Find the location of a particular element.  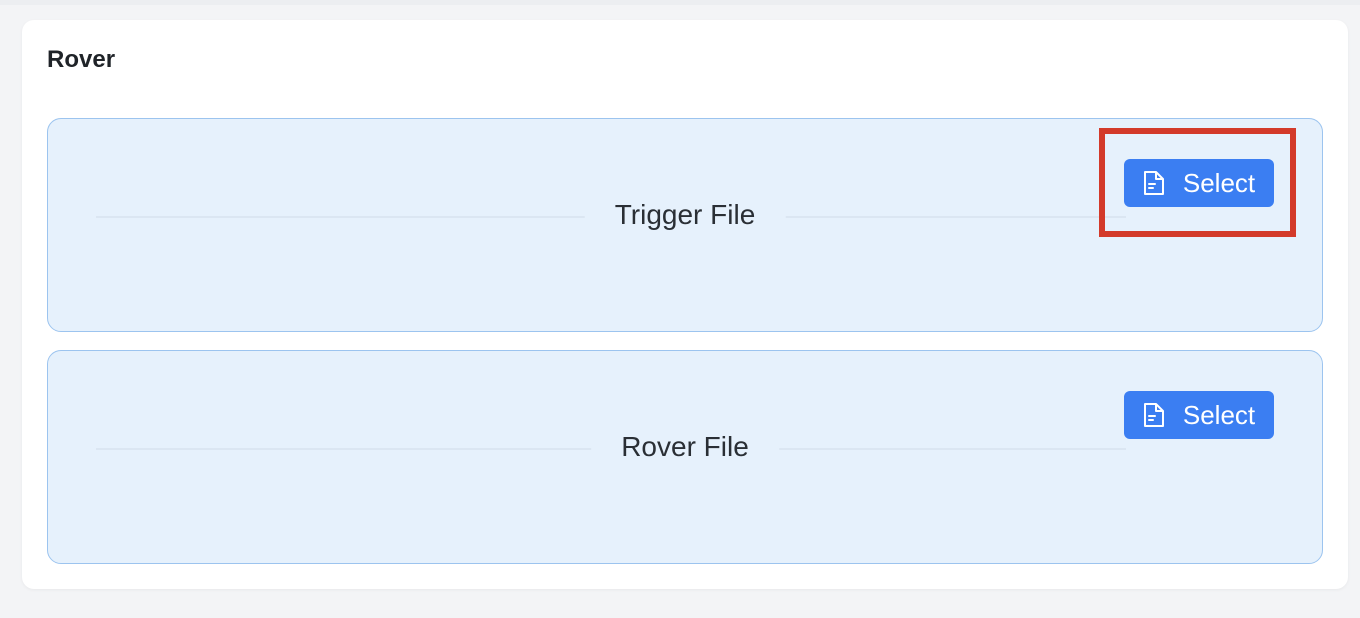

trigger-file-label: Trigger File is located at coordinates (685, 215).